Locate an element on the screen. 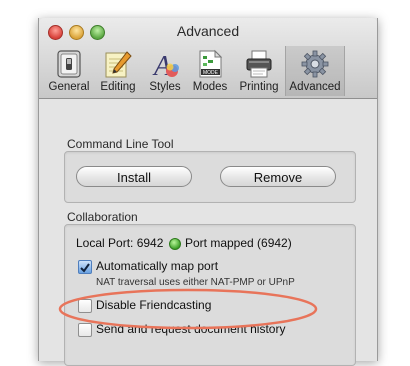 The height and width of the screenshot is (366, 410). toolbar-label-printing: Printing is located at coordinates (259, 87).